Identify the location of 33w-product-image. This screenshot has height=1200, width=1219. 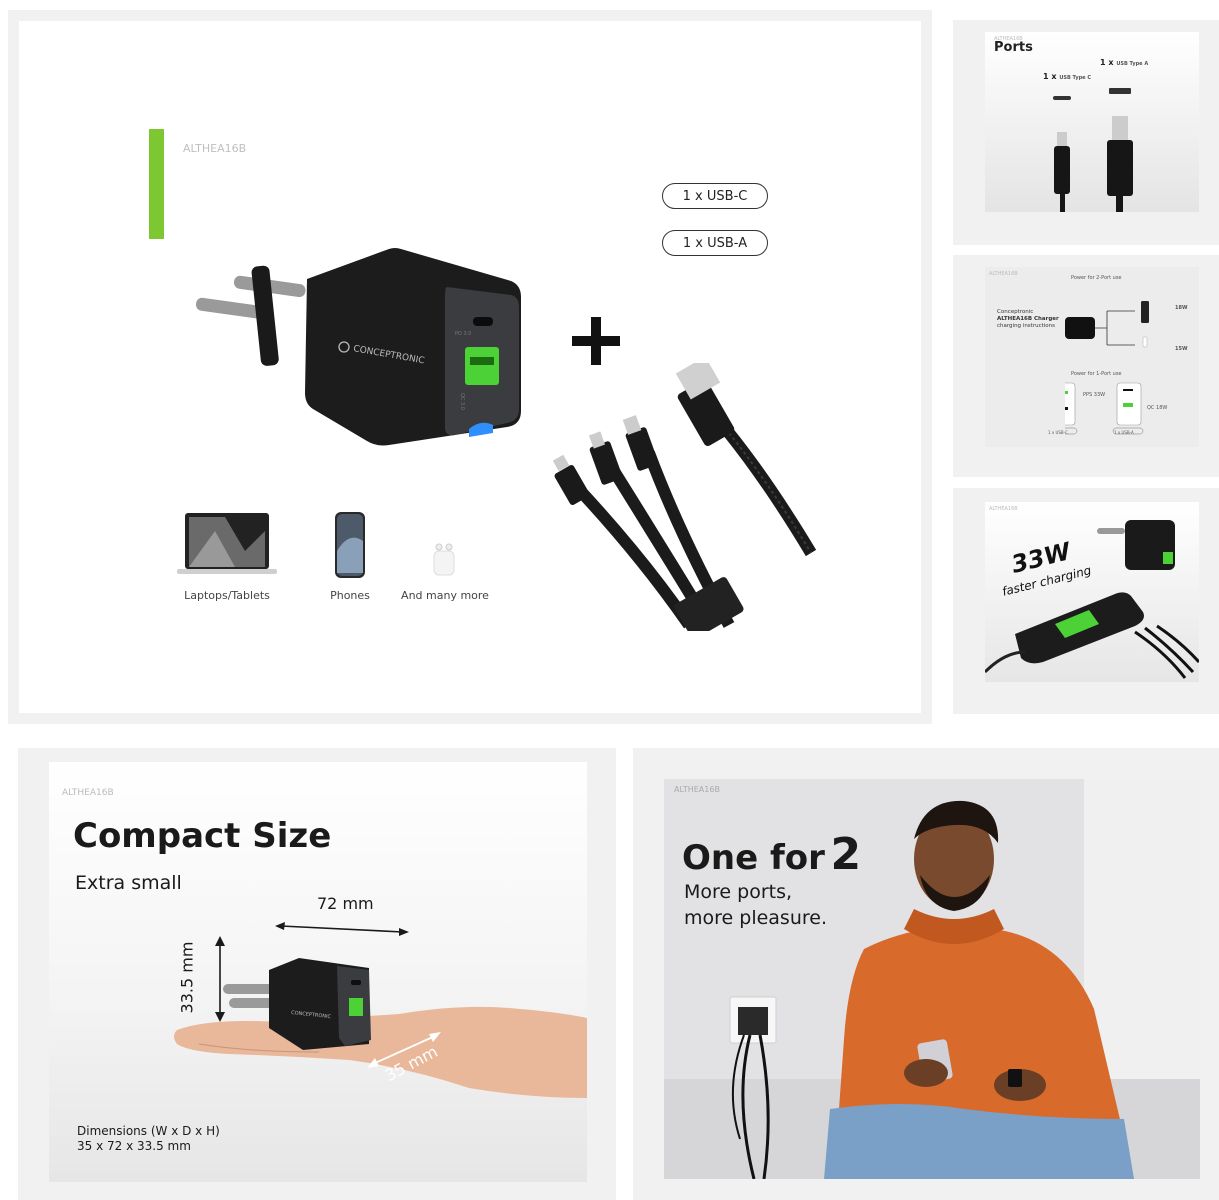
(1092, 599).